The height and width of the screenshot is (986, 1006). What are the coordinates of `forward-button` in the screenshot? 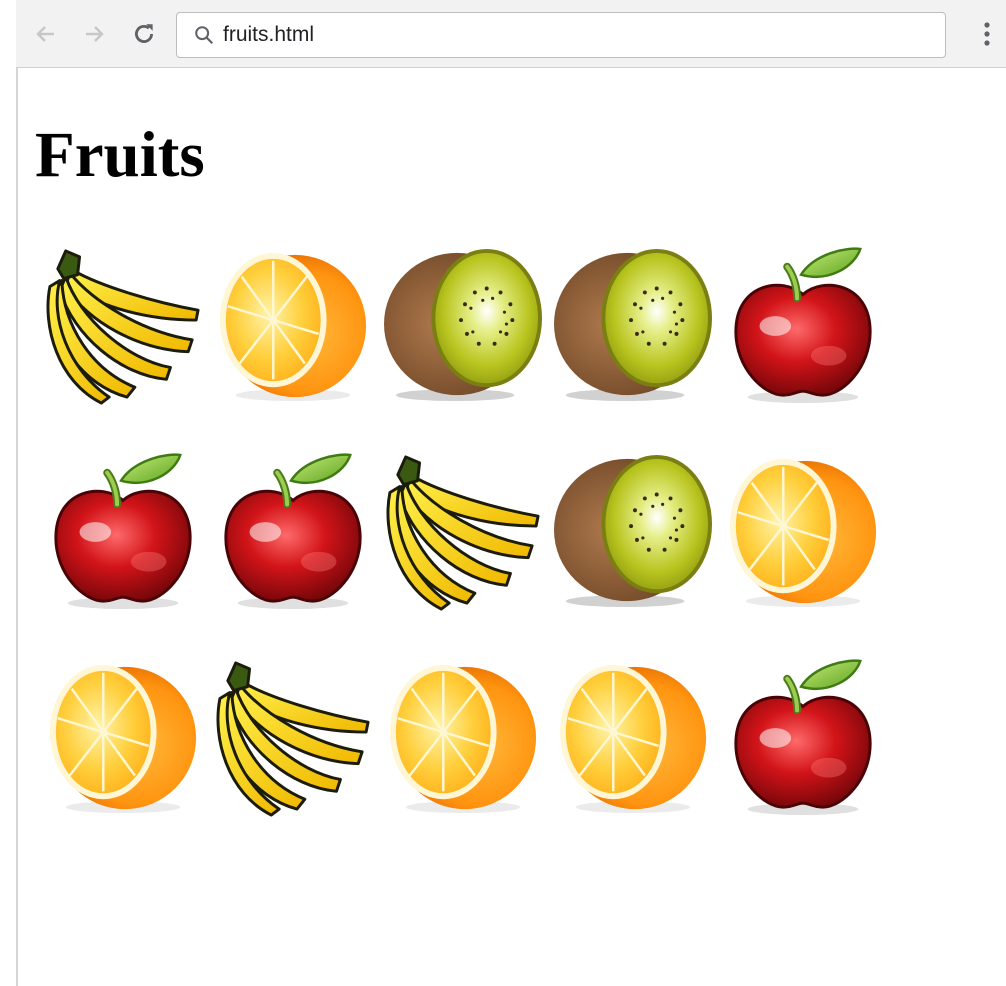 It's located at (94, 34).